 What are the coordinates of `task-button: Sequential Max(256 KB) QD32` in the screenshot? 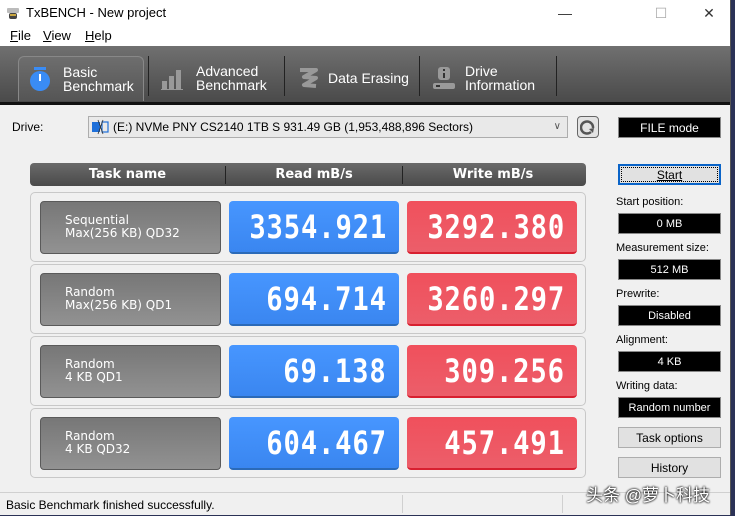 It's located at (130, 227).